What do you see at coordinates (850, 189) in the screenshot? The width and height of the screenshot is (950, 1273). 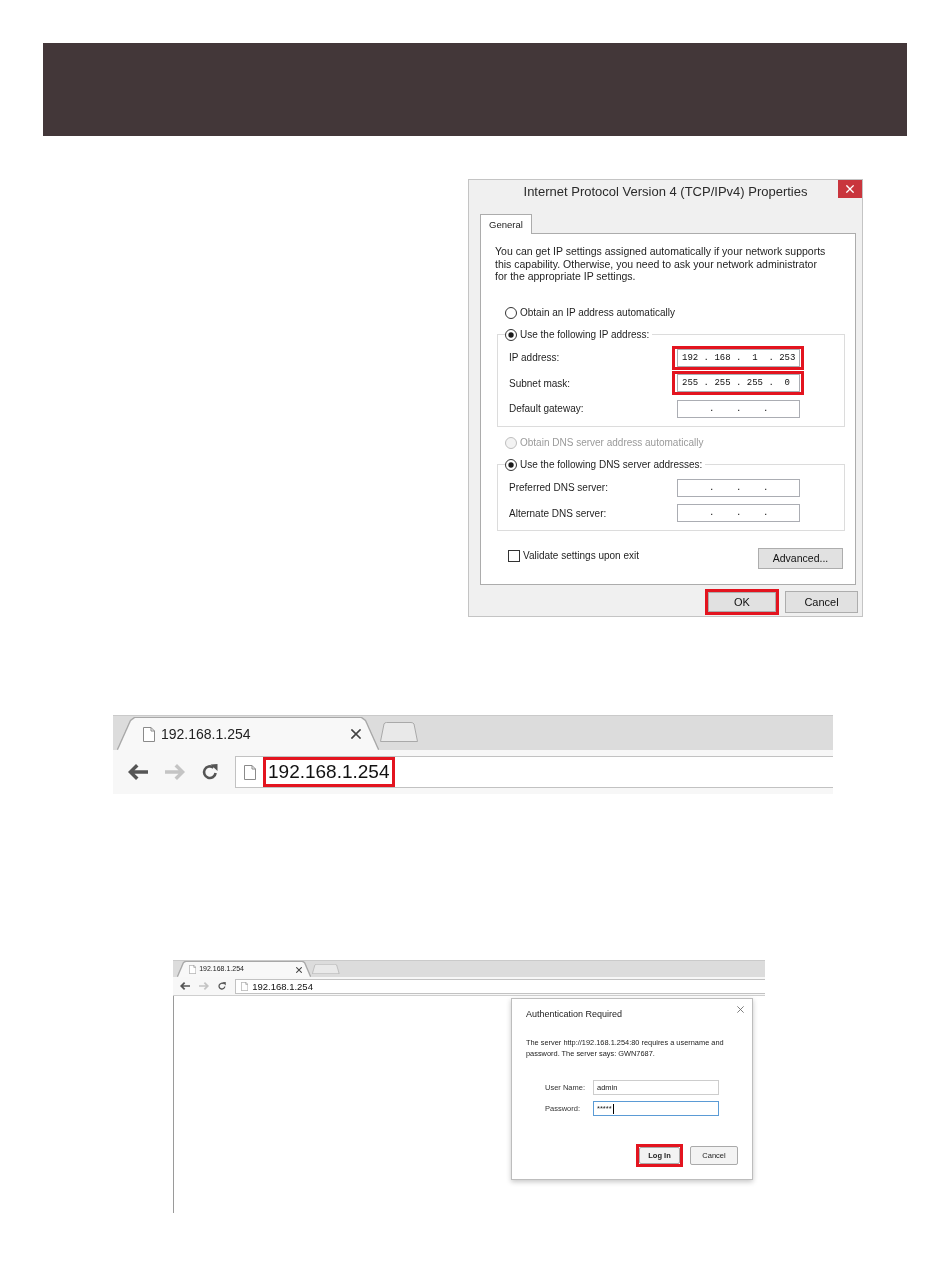 I see `close-button` at bounding box center [850, 189].